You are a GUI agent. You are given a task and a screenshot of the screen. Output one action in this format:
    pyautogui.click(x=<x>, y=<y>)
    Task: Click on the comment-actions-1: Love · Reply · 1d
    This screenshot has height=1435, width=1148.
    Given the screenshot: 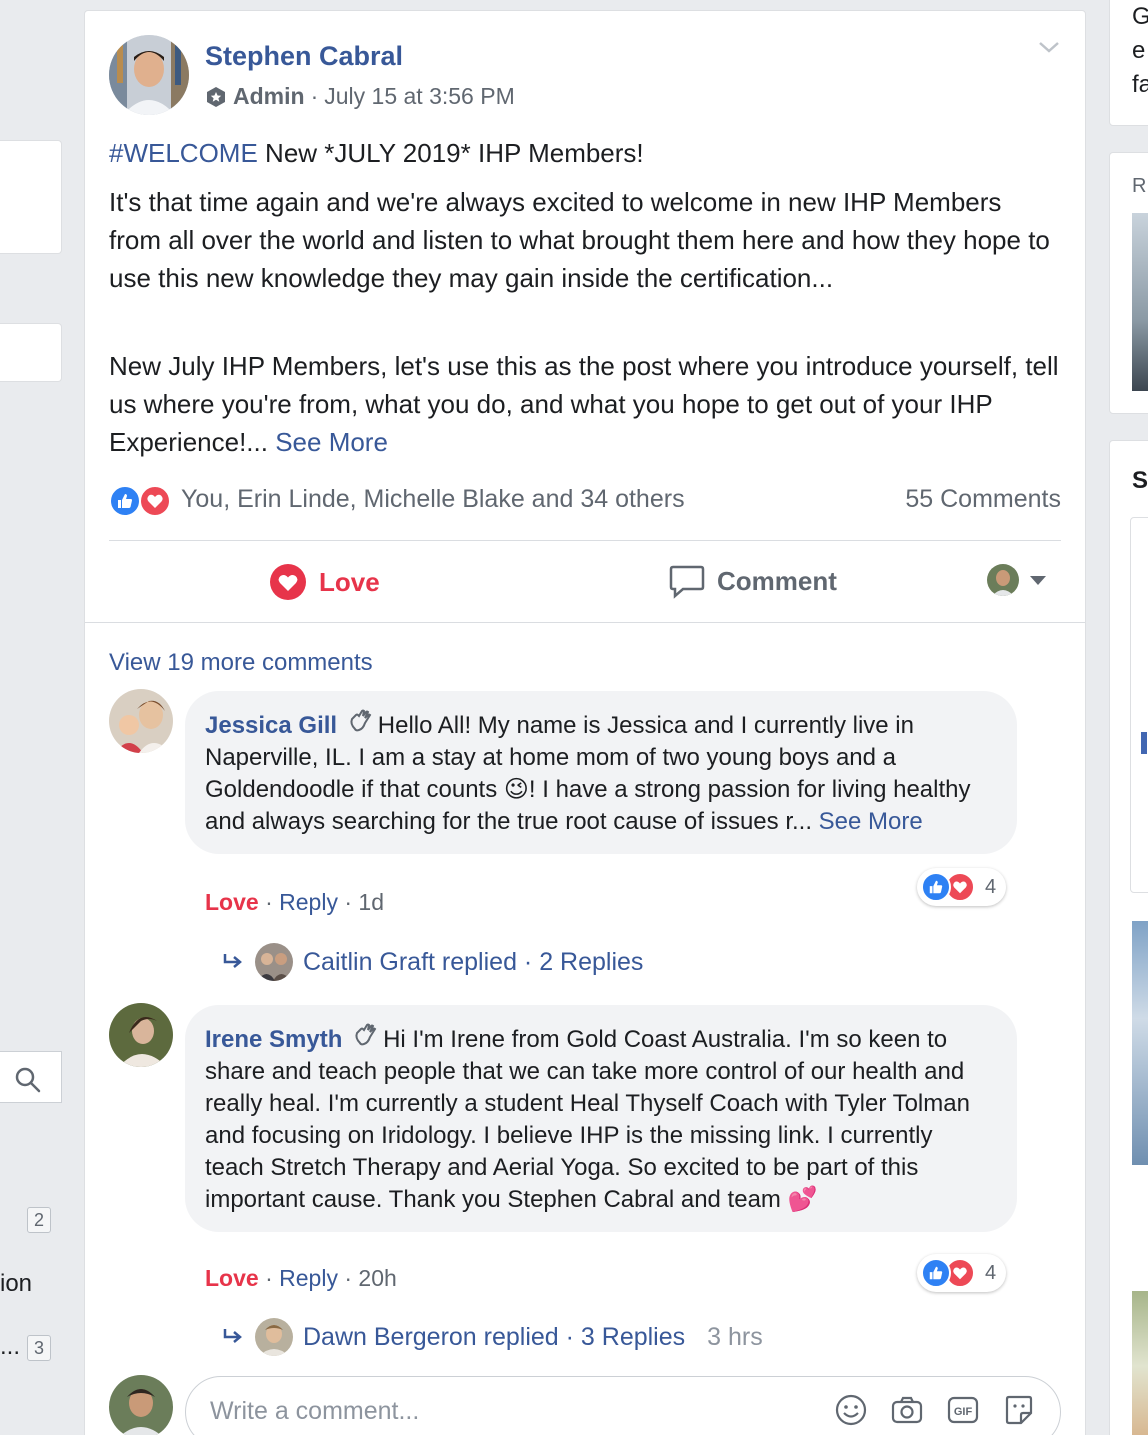 What is the action you would take?
    pyautogui.click(x=294, y=902)
    